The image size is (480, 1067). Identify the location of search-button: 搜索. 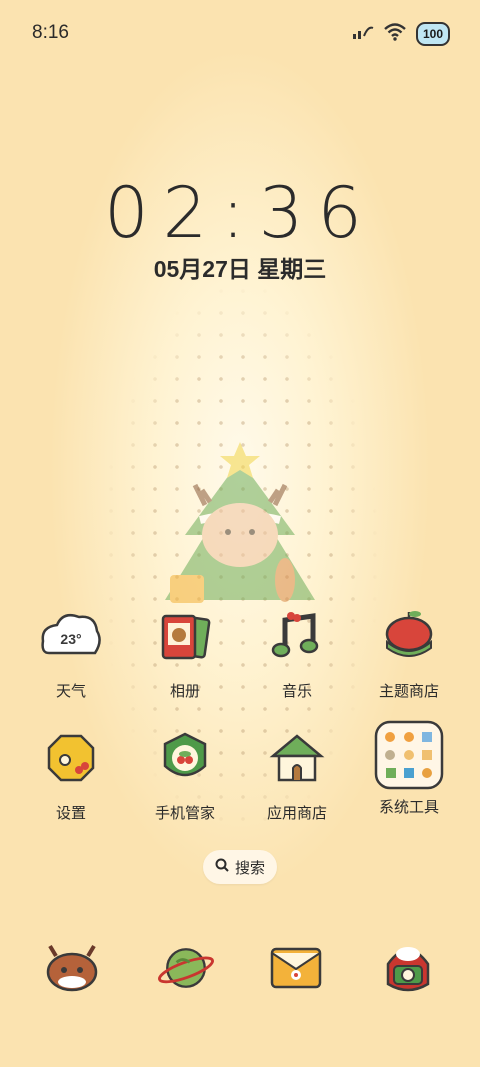
(240, 867).